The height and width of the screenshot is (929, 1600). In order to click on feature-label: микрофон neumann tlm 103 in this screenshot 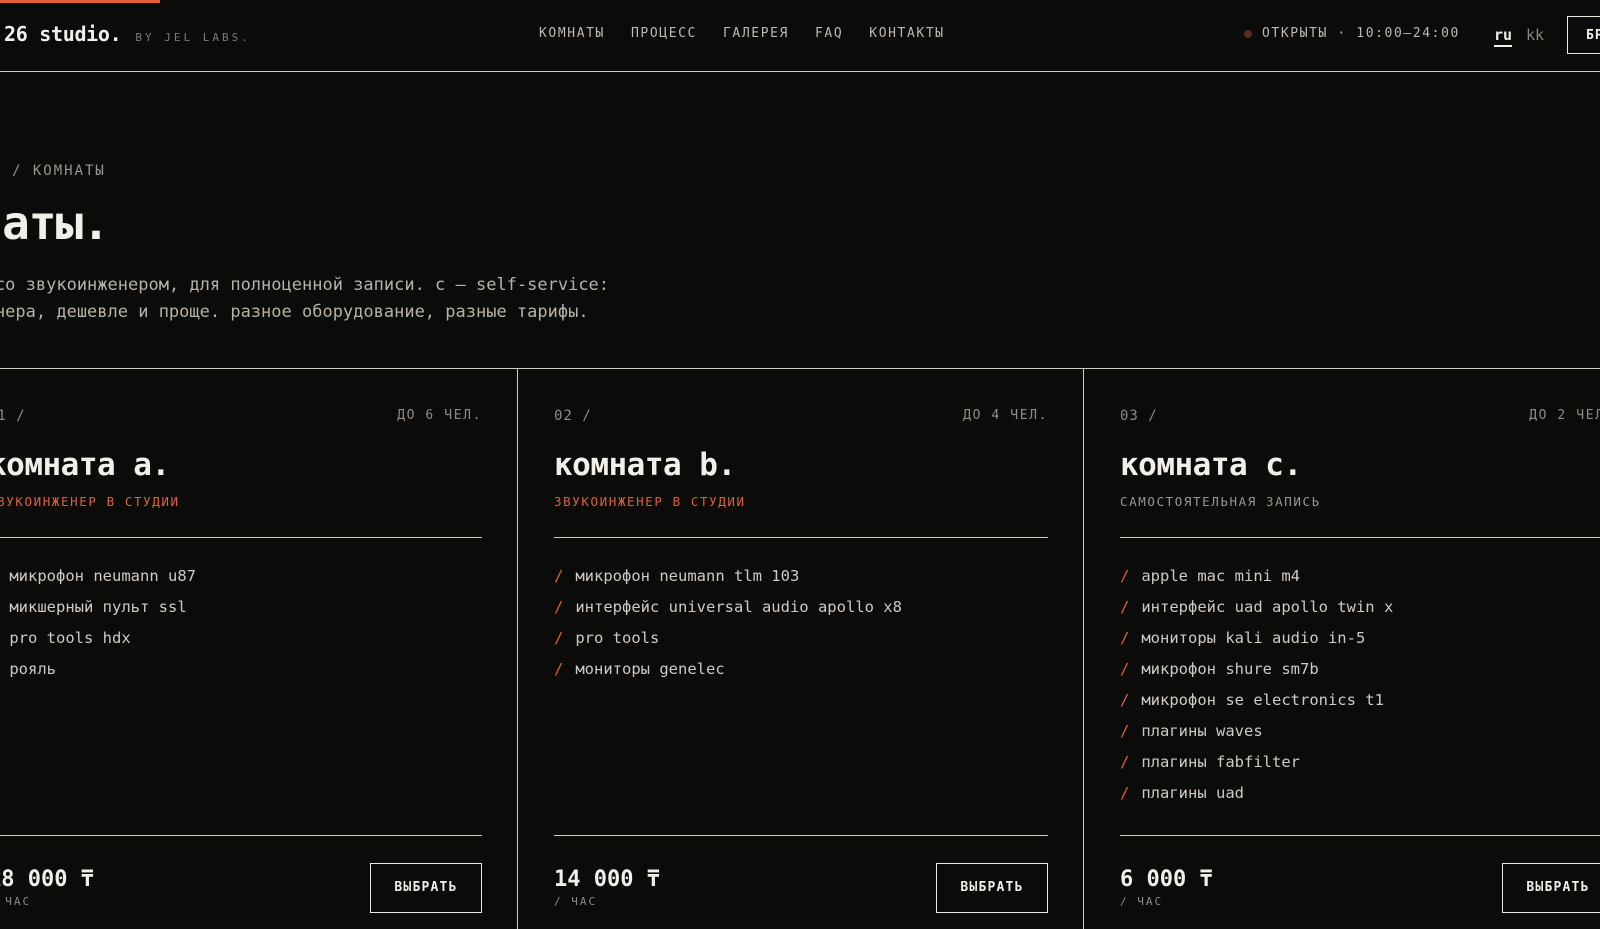, I will do `click(687, 576)`.